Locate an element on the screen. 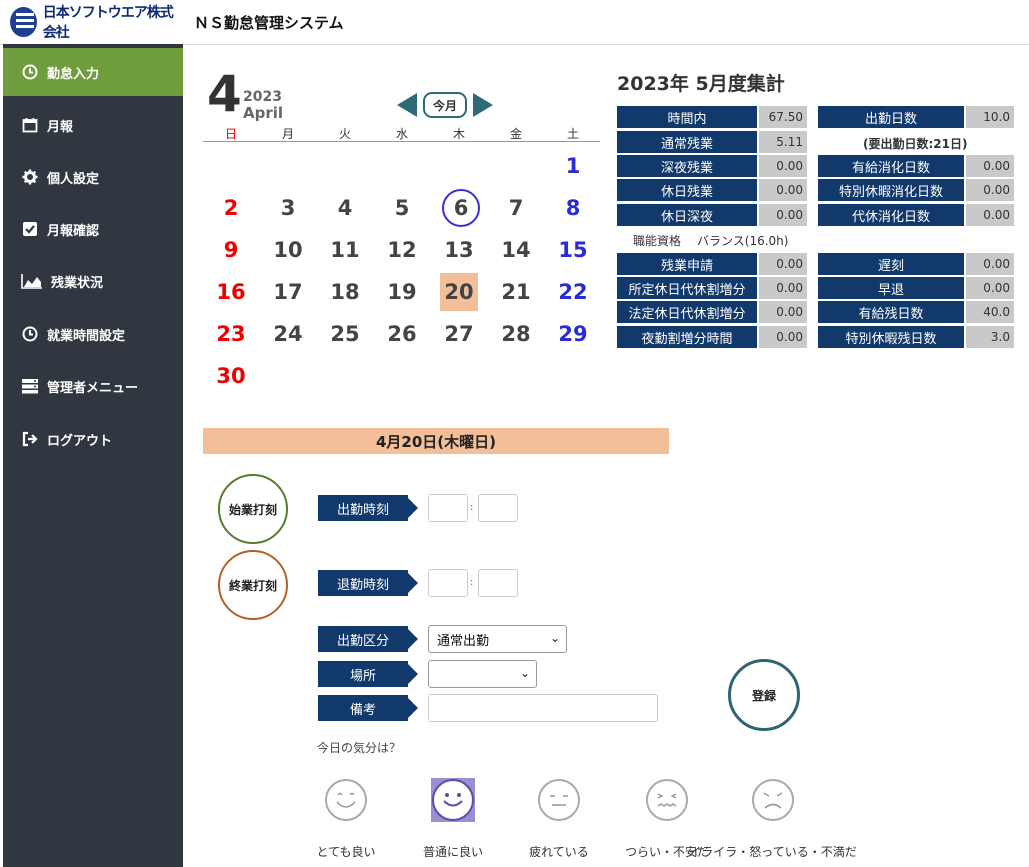  calendar-day: 6 is located at coordinates (461, 208).